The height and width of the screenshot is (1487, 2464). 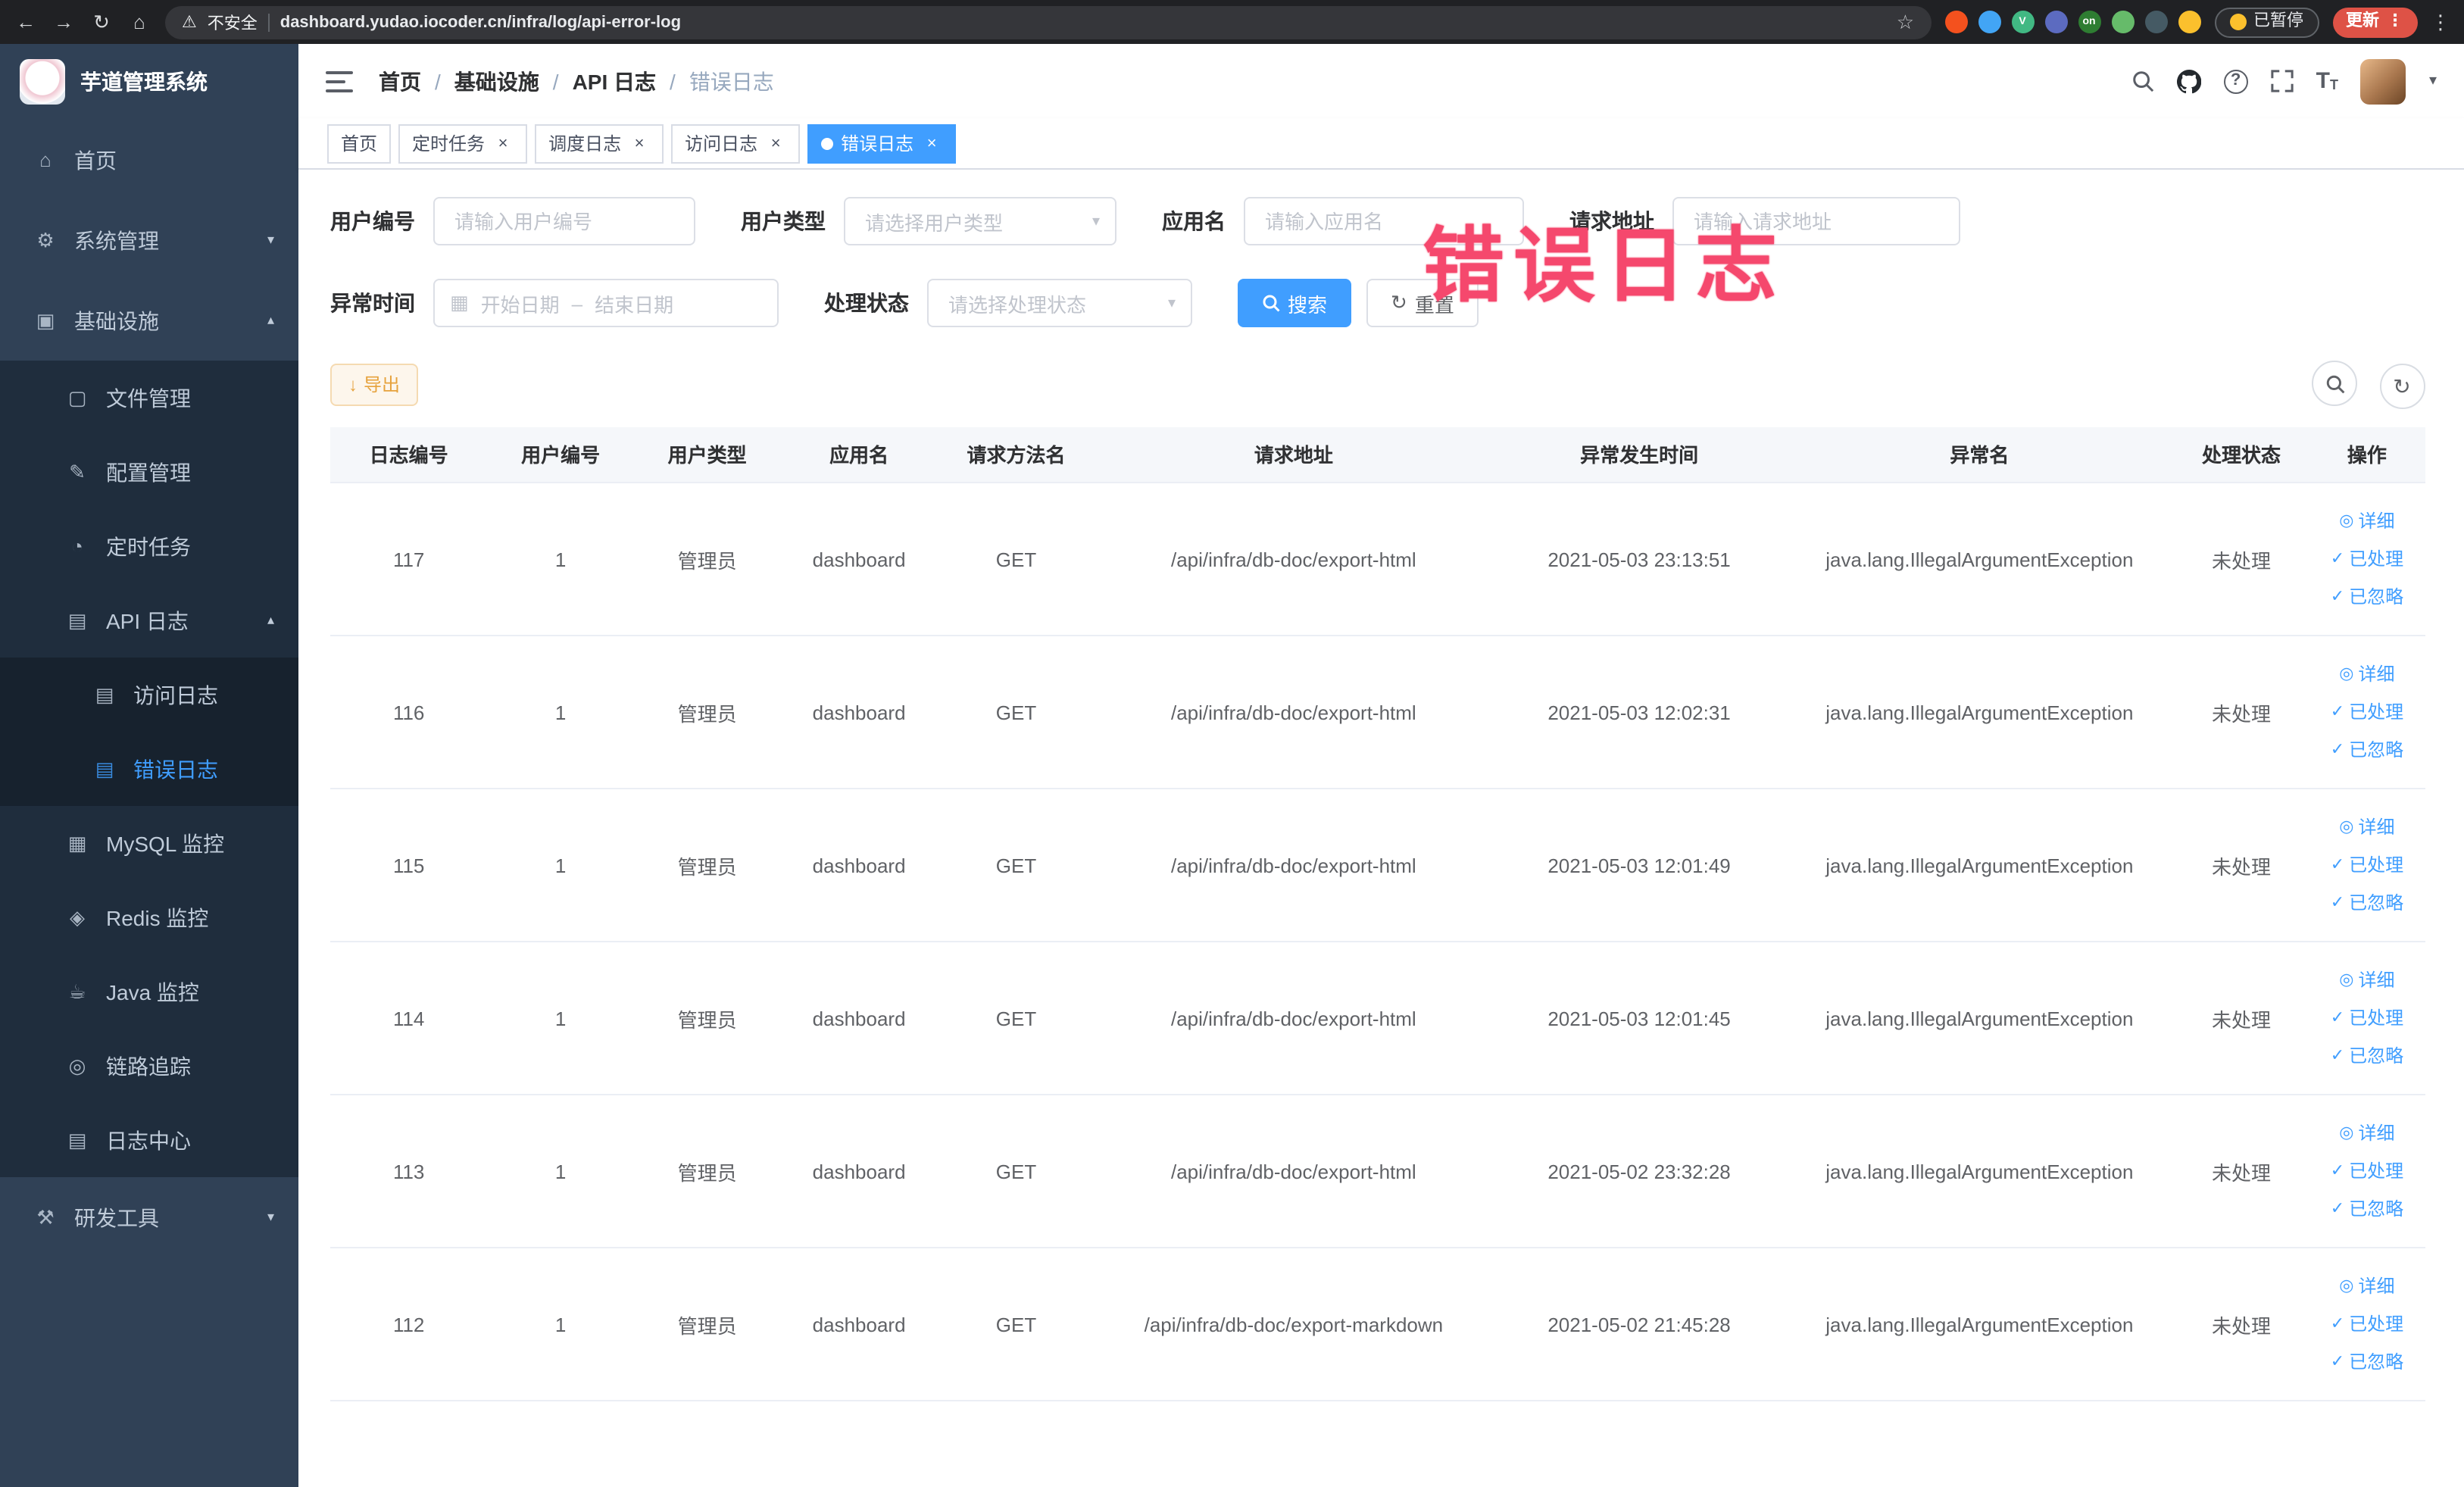 What do you see at coordinates (26, 22) in the screenshot?
I see `back-icon: ←` at bounding box center [26, 22].